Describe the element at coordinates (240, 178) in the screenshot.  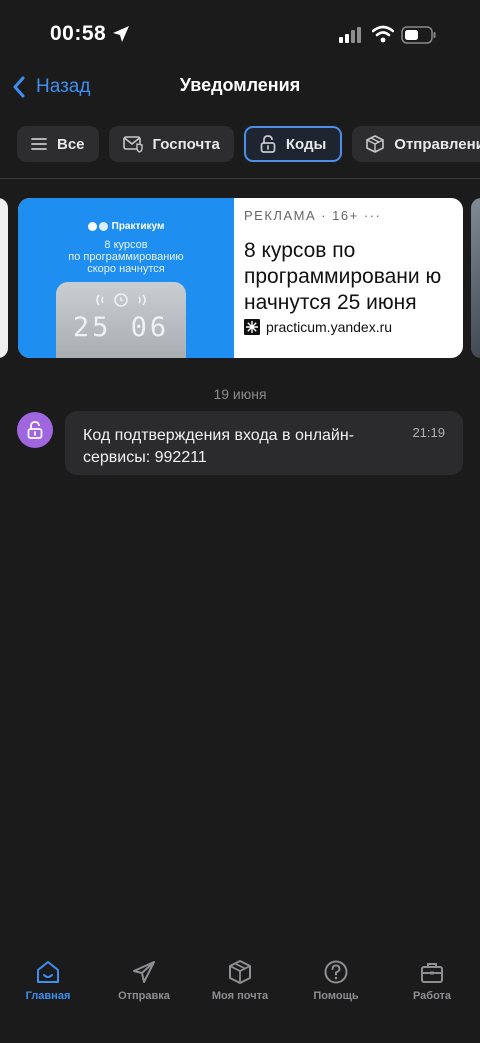
I see `divider` at that location.